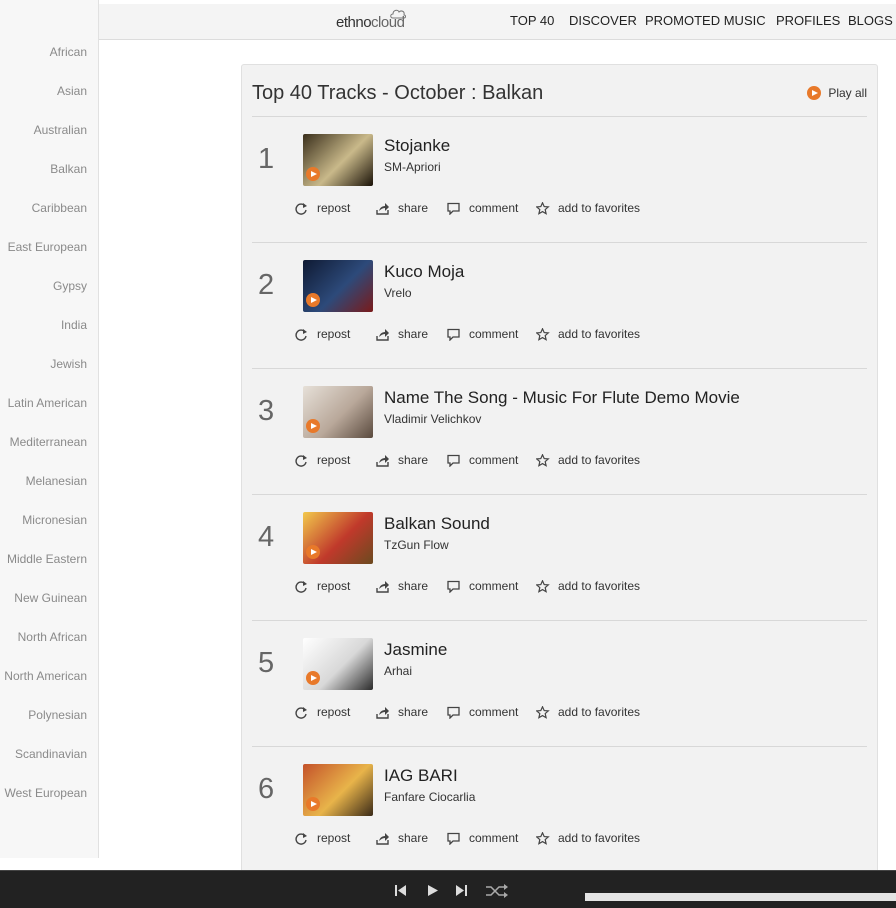  I want to click on ethnocloud-logo: ethnocloud, so click(371, 20).